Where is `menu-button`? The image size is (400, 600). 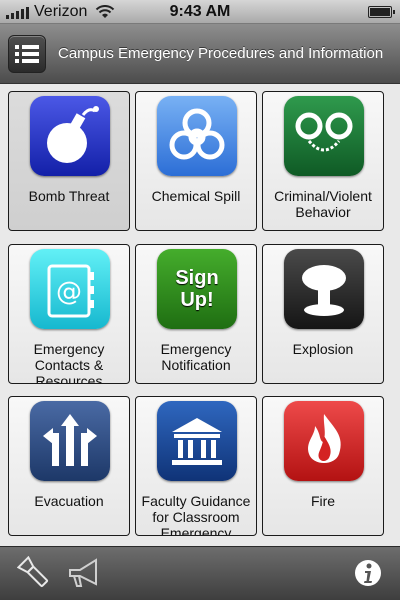 menu-button is located at coordinates (27, 53).